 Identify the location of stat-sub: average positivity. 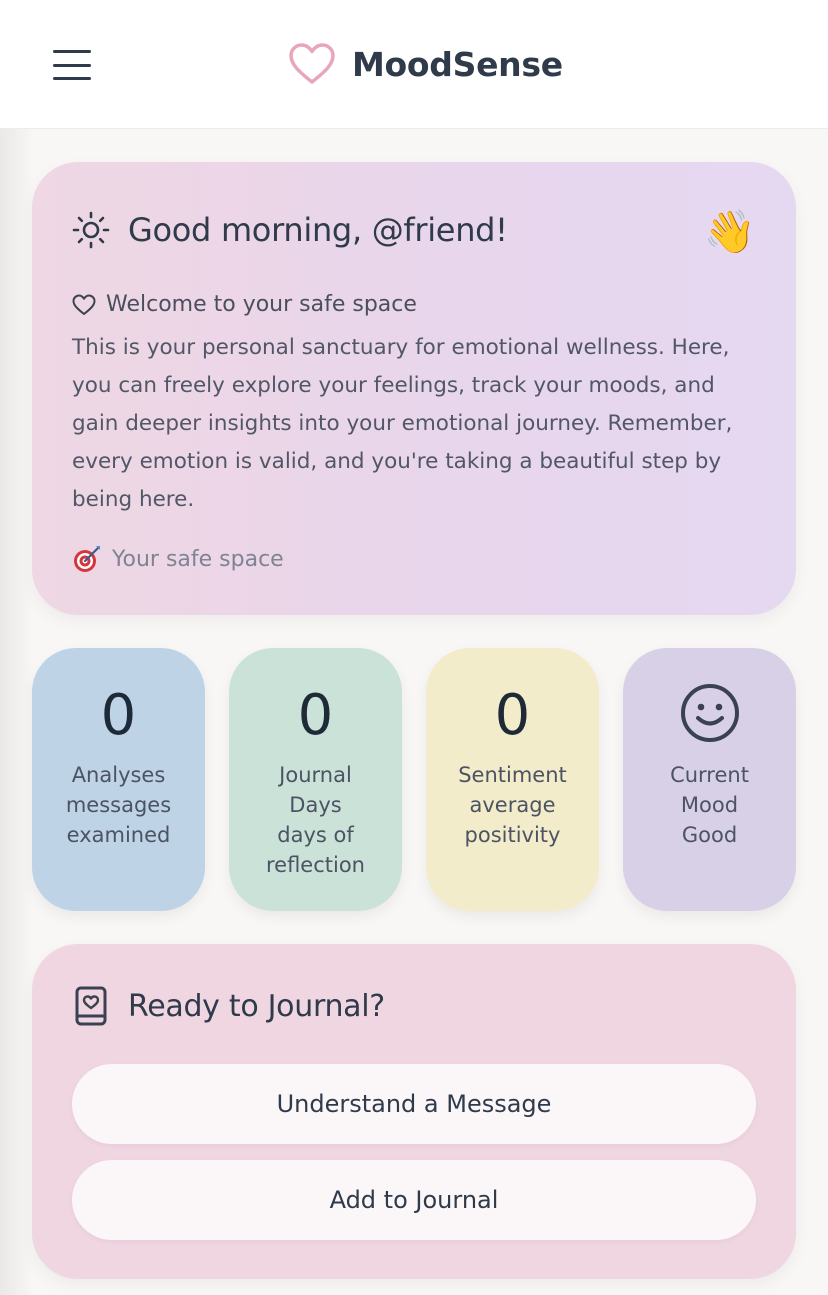
(512, 820).